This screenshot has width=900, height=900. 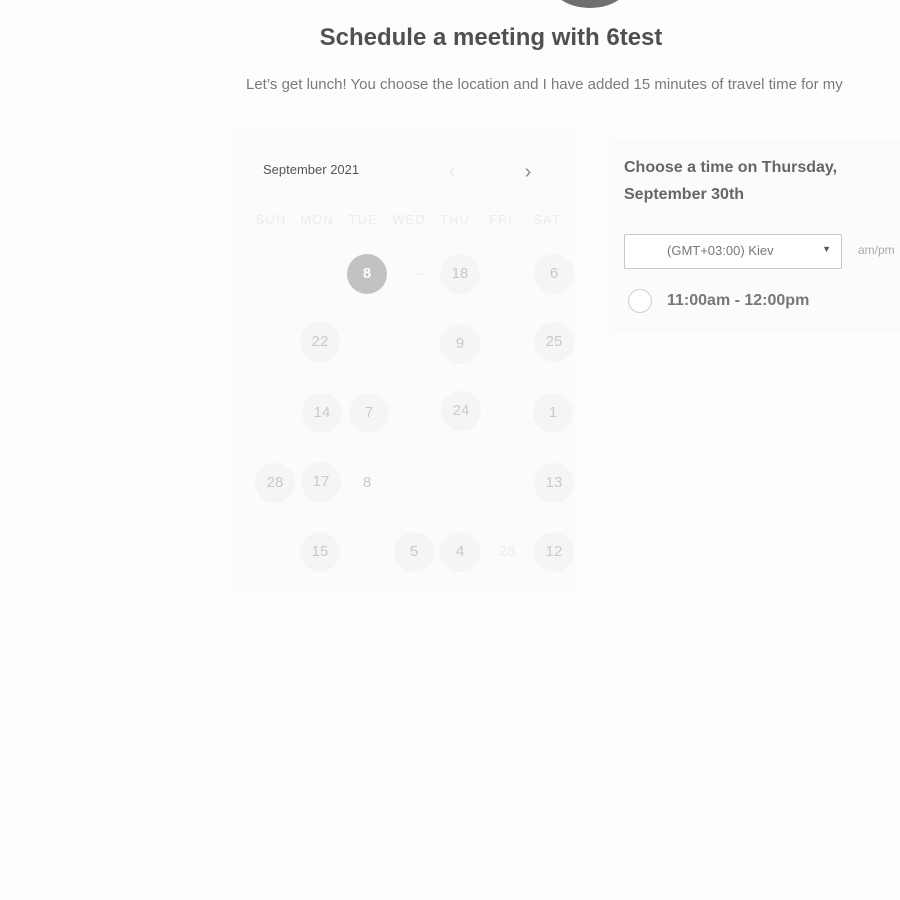 What do you see at coordinates (369, 413) in the screenshot?
I see `calendar-day: 7` at bounding box center [369, 413].